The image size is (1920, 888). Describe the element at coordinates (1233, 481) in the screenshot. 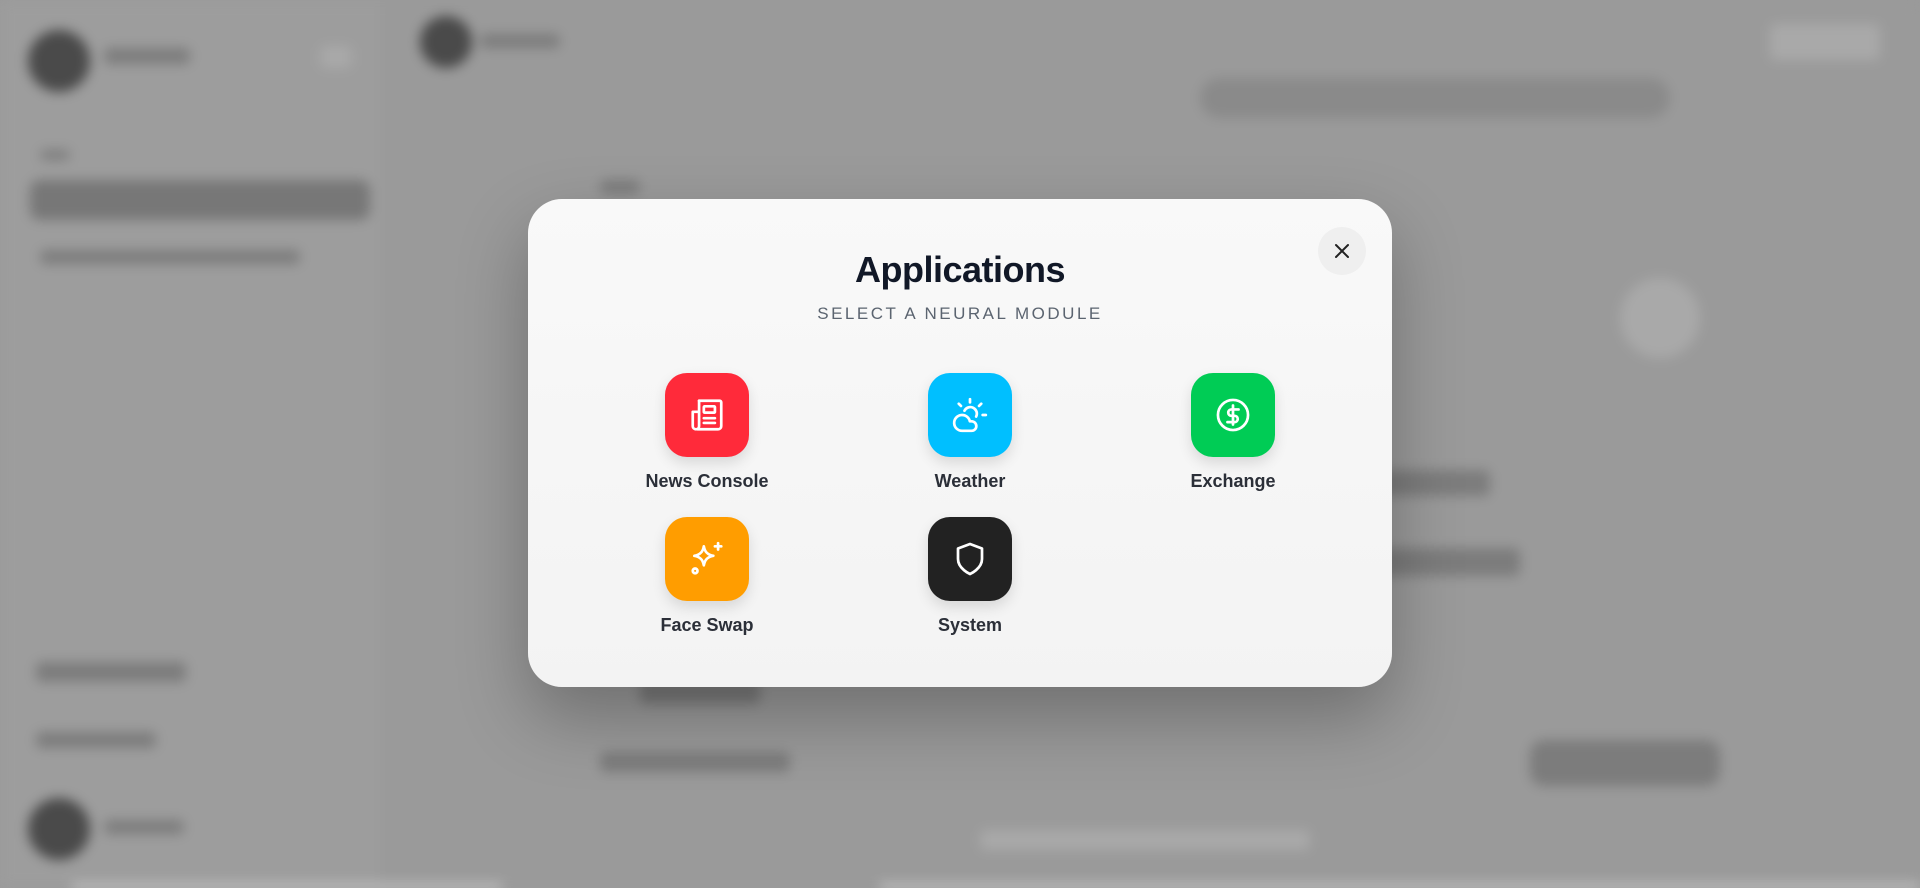

I see `app-label: Exchange` at that location.